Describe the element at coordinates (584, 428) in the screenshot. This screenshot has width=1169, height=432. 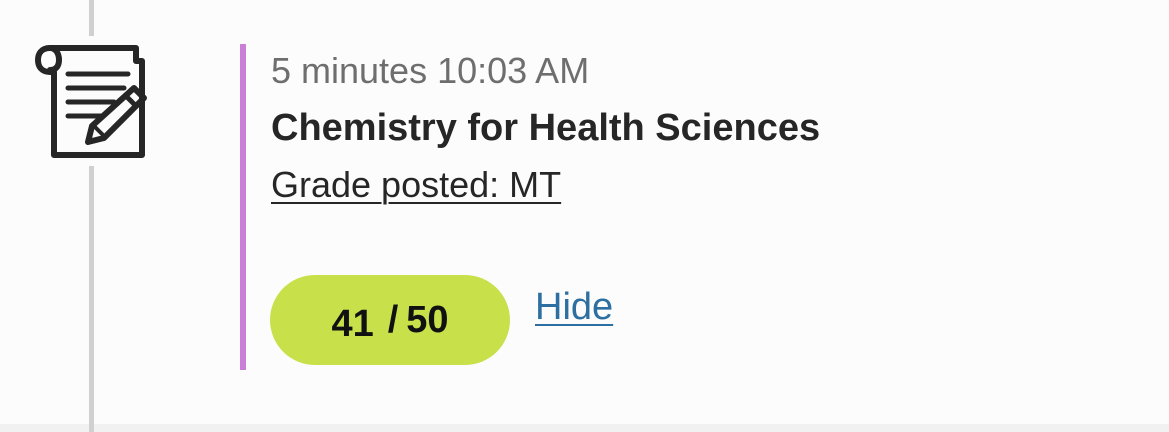
I see `card-divider` at that location.